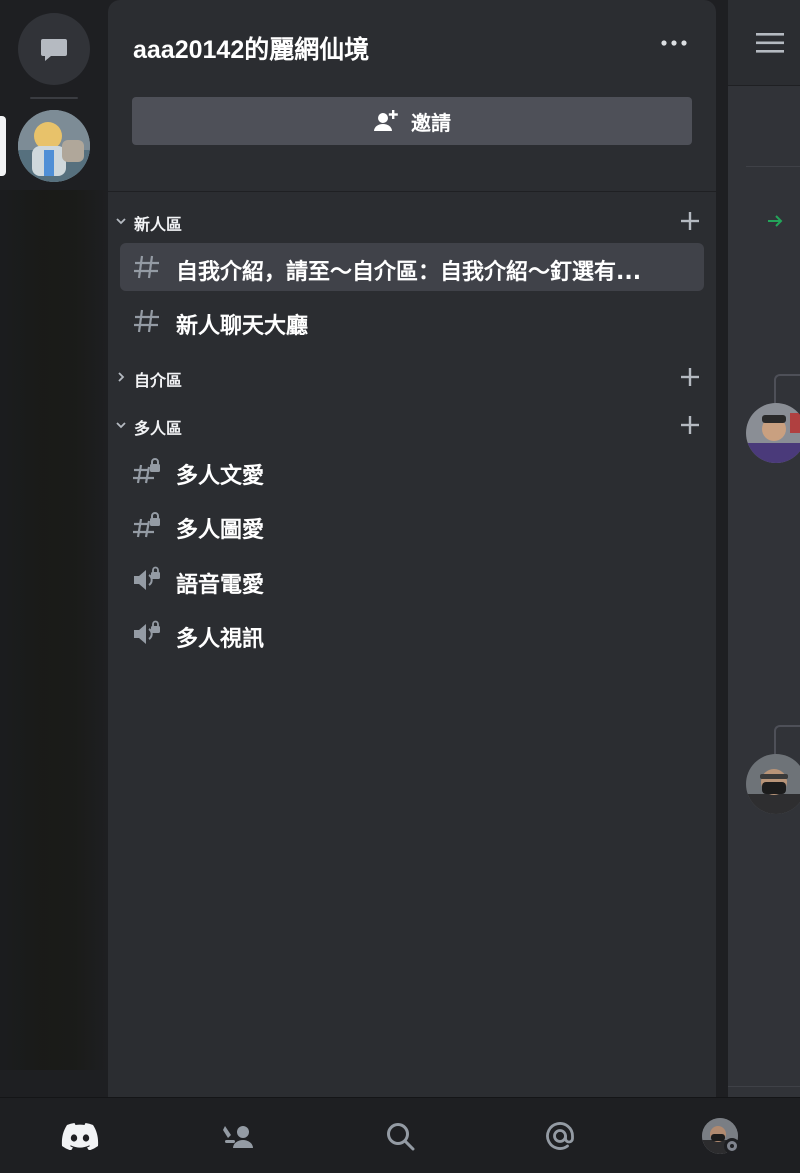  I want to click on category-self-intro: 自介區, so click(412, 377).